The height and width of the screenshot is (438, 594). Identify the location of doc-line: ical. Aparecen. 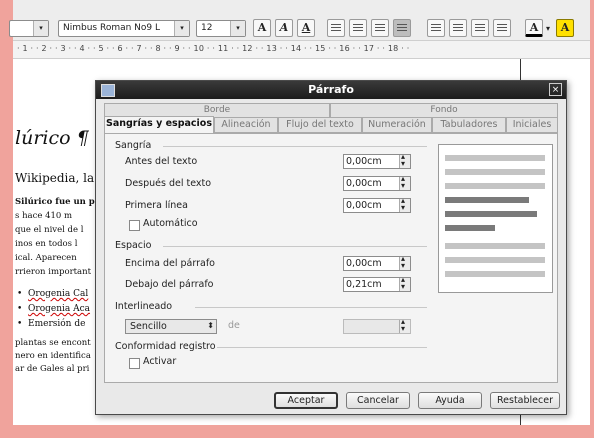
(46, 258).